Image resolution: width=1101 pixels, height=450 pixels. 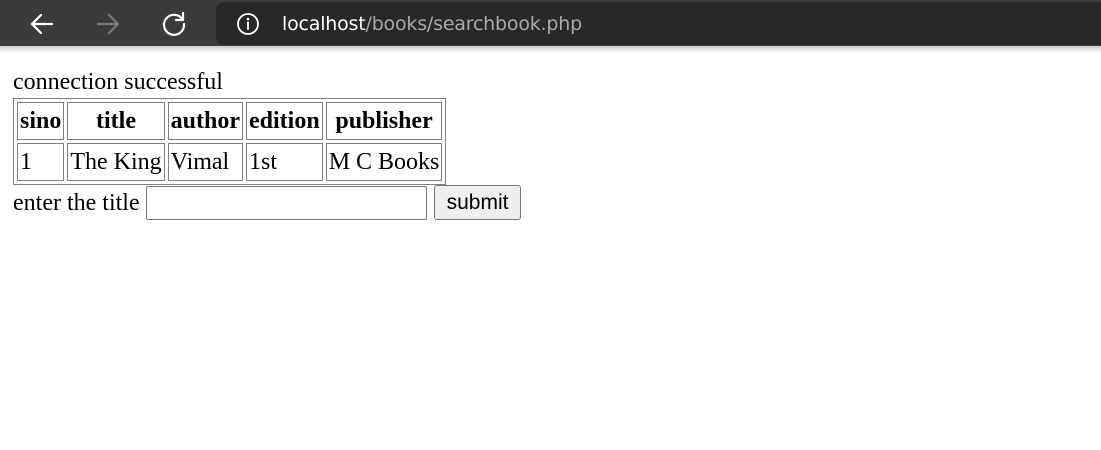 What do you see at coordinates (384, 121) in the screenshot?
I see `header-publisher: publisher` at bounding box center [384, 121].